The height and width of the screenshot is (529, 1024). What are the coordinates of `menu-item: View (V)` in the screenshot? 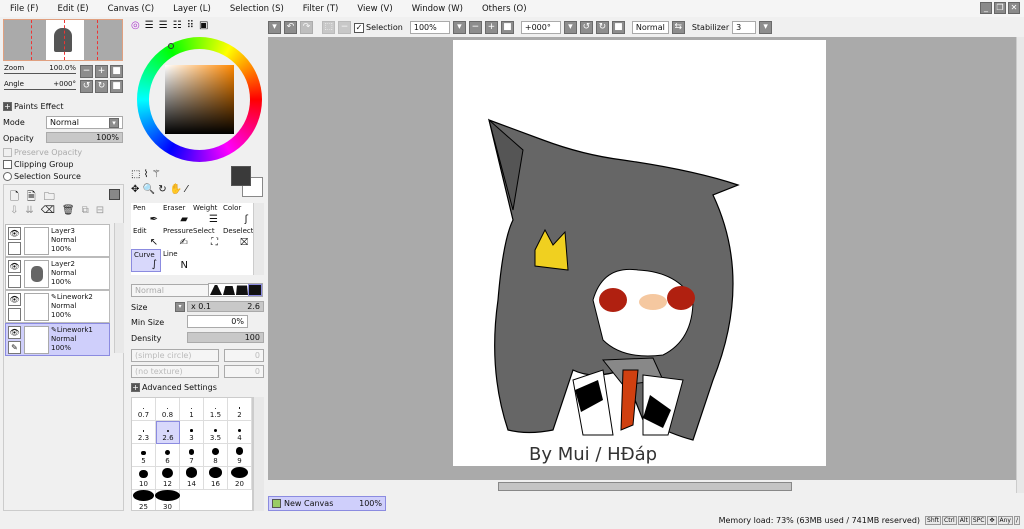 It's located at (374, 9).